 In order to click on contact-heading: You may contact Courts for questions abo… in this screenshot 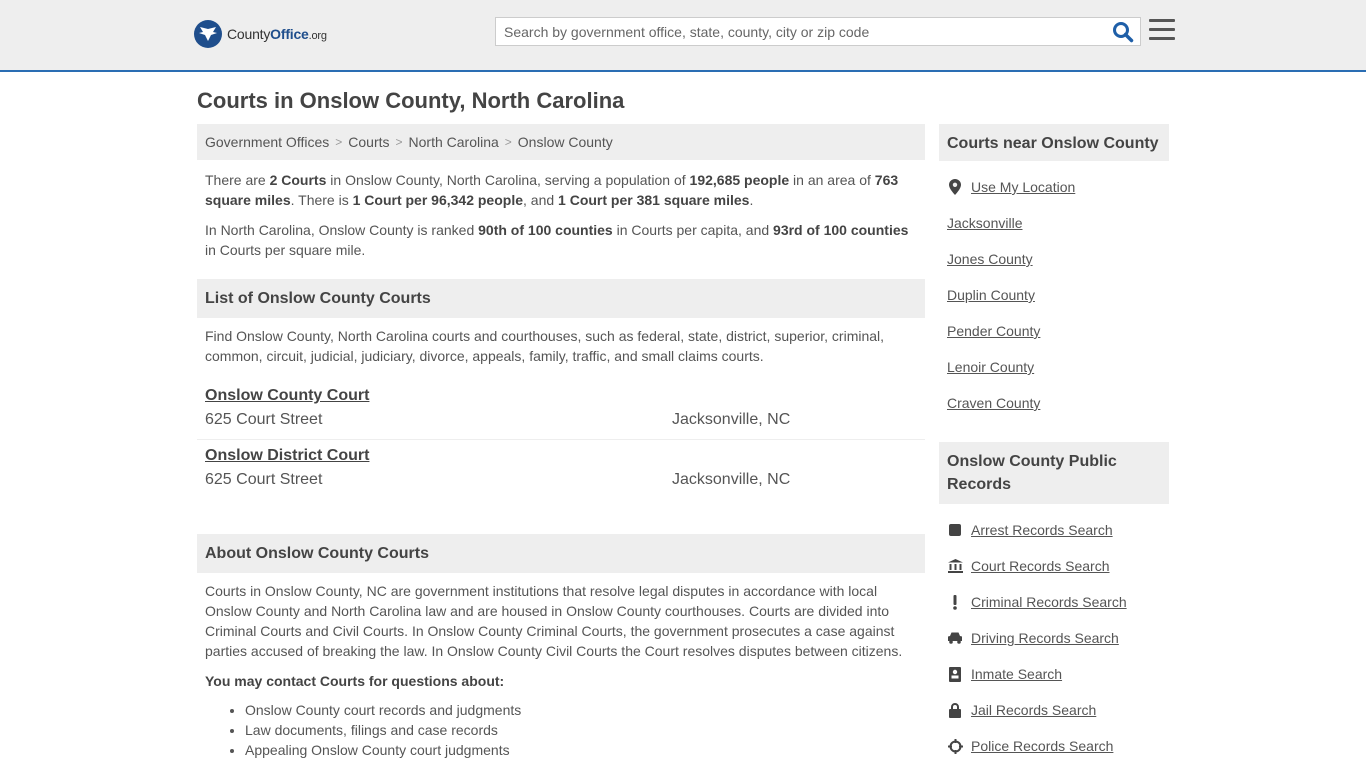, I will do `click(355, 681)`.